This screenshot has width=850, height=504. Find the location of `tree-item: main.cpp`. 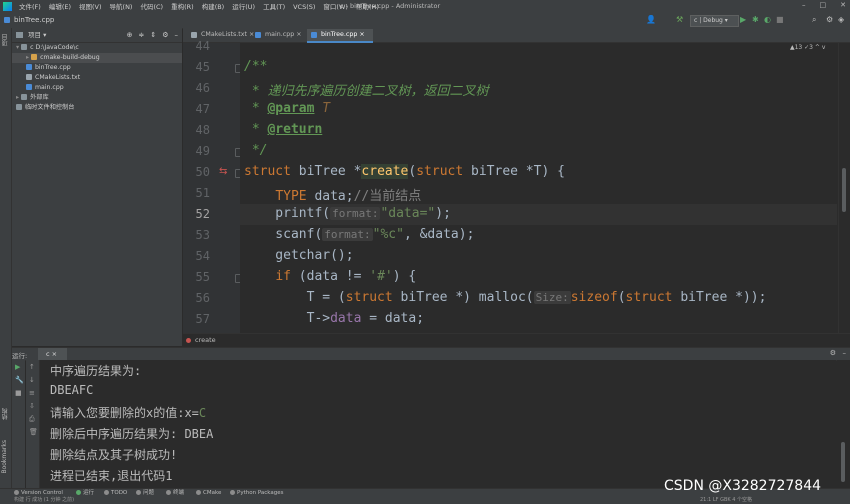

tree-item: main.cpp is located at coordinates (97, 88).